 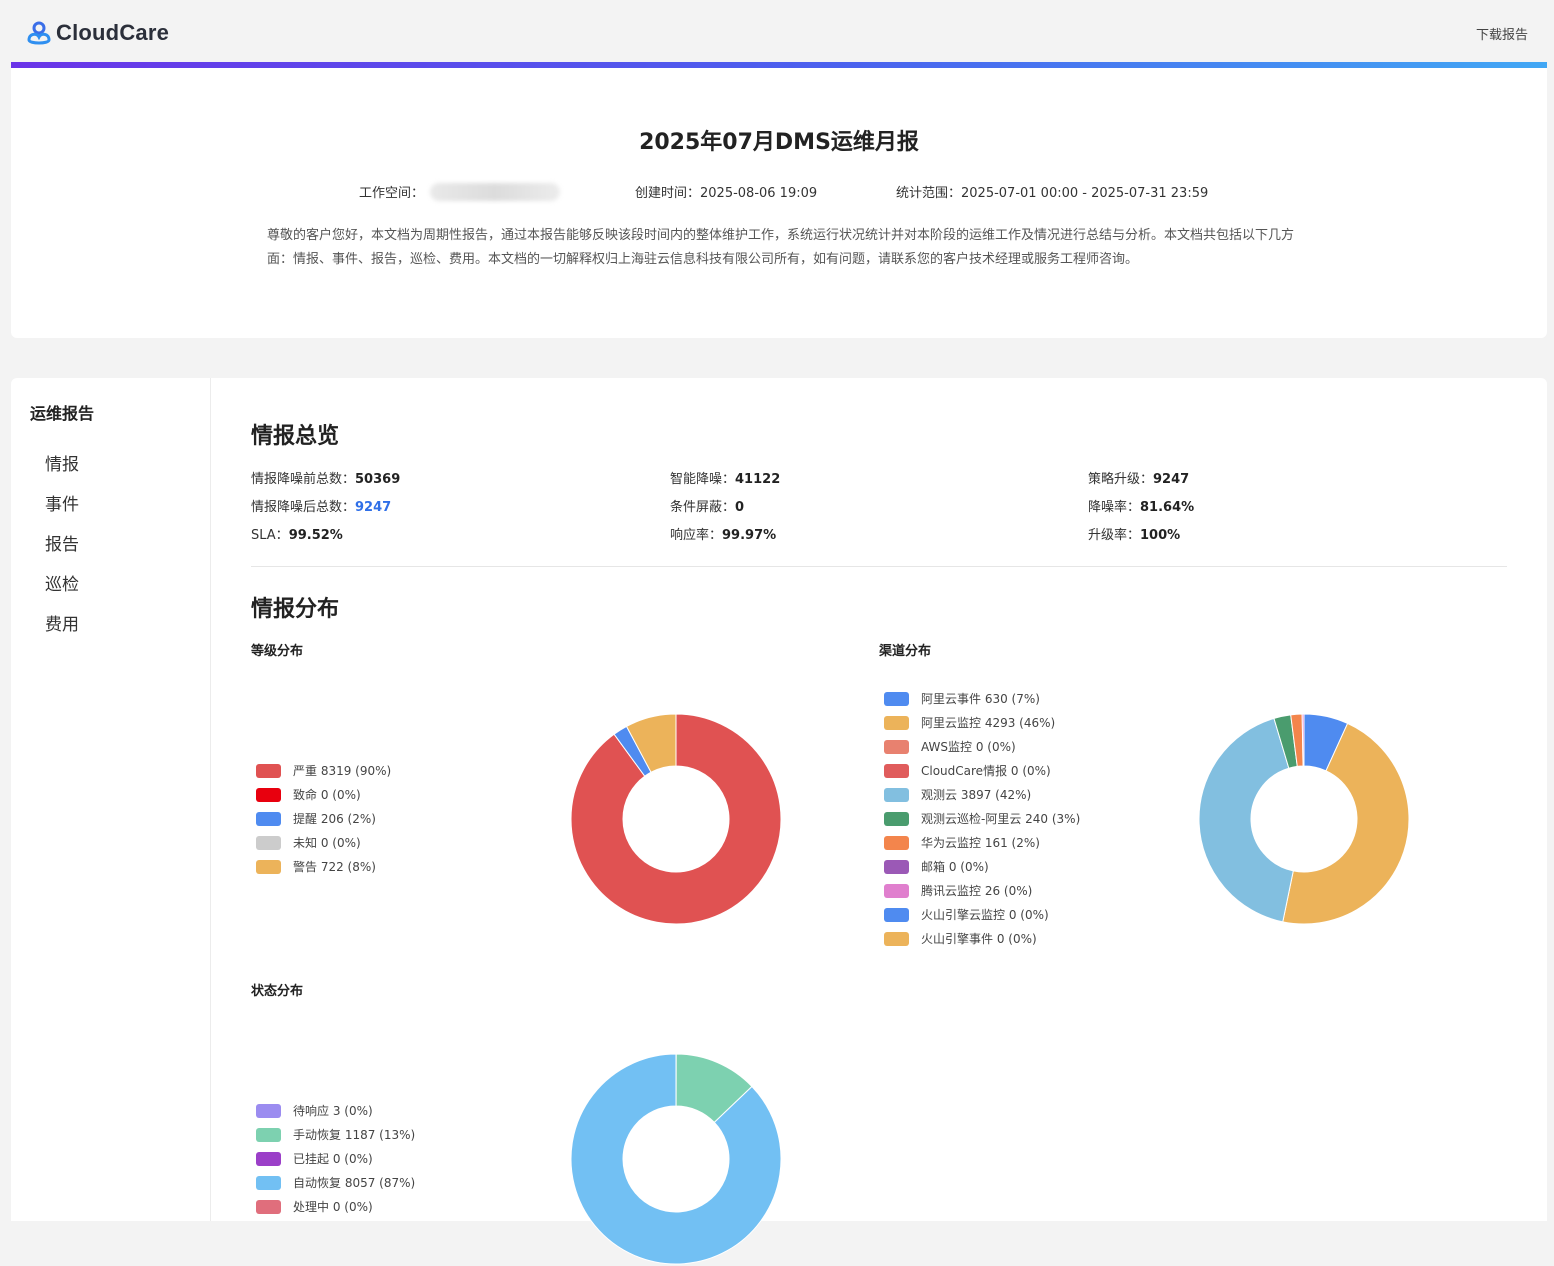 I want to click on legend-item-channel: 火山引擎云监控 0 (0%), so click(x=966, y=914).